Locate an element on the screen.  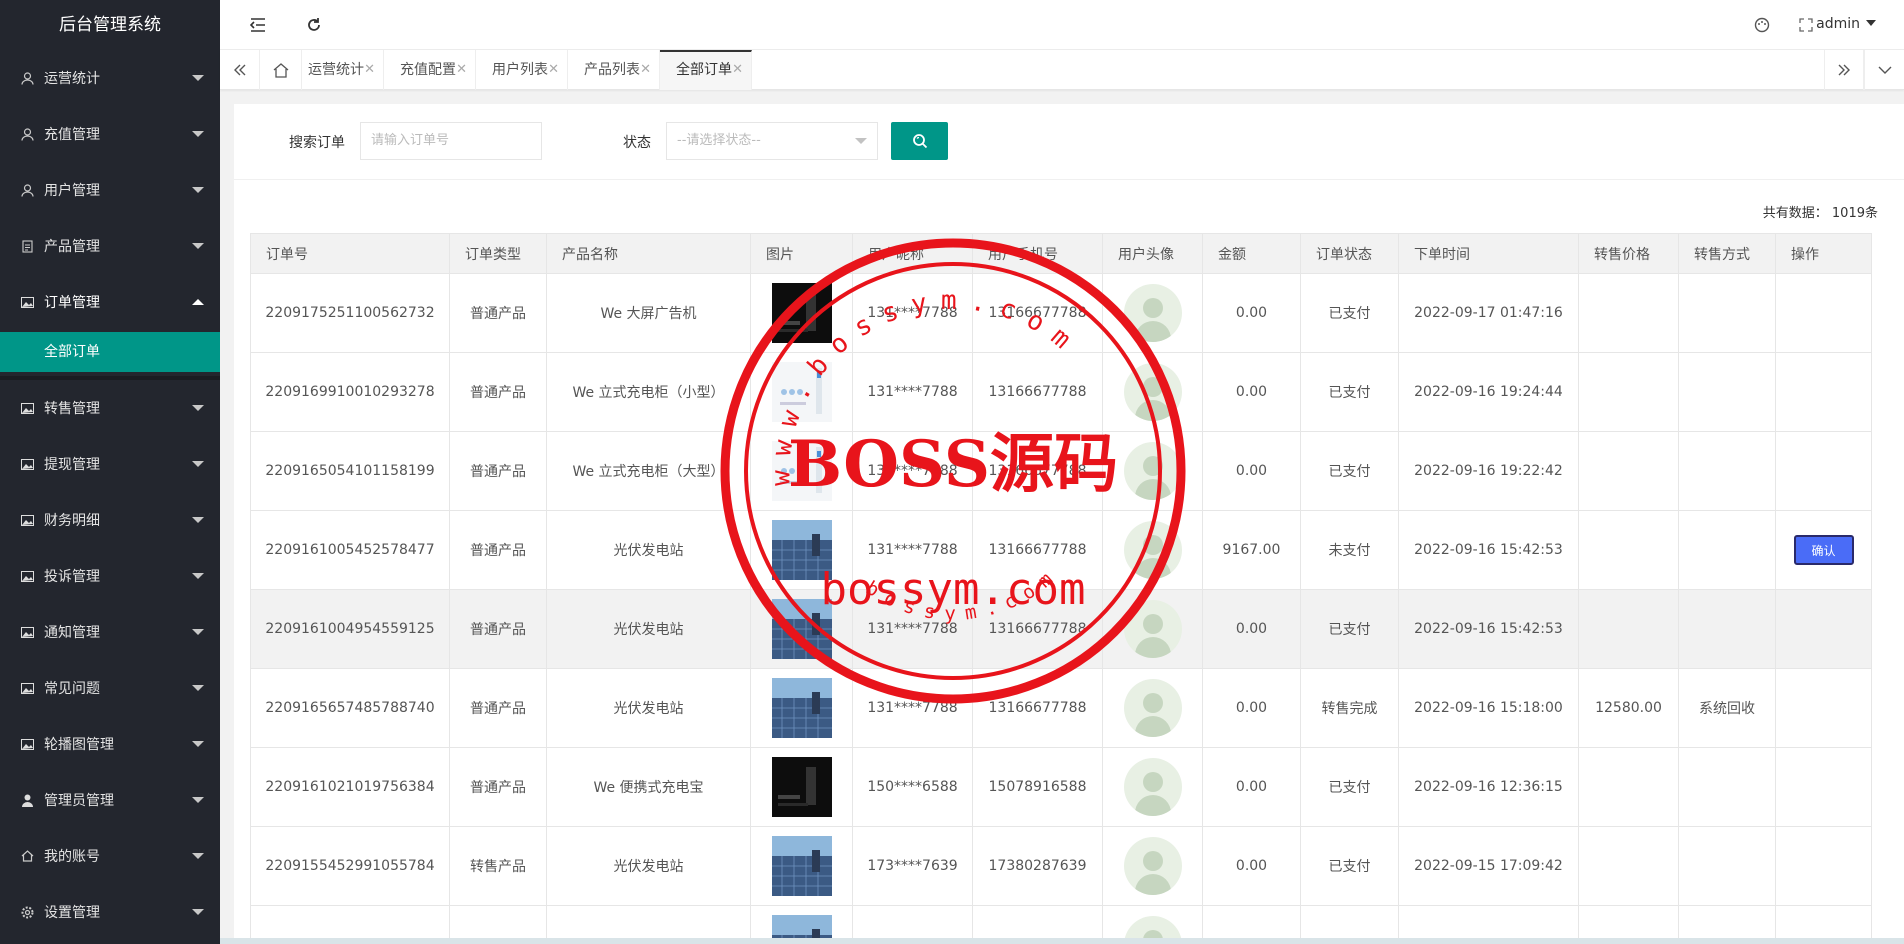
sidebar-item-2: 用户管理 is located at coordinates (110, 190).